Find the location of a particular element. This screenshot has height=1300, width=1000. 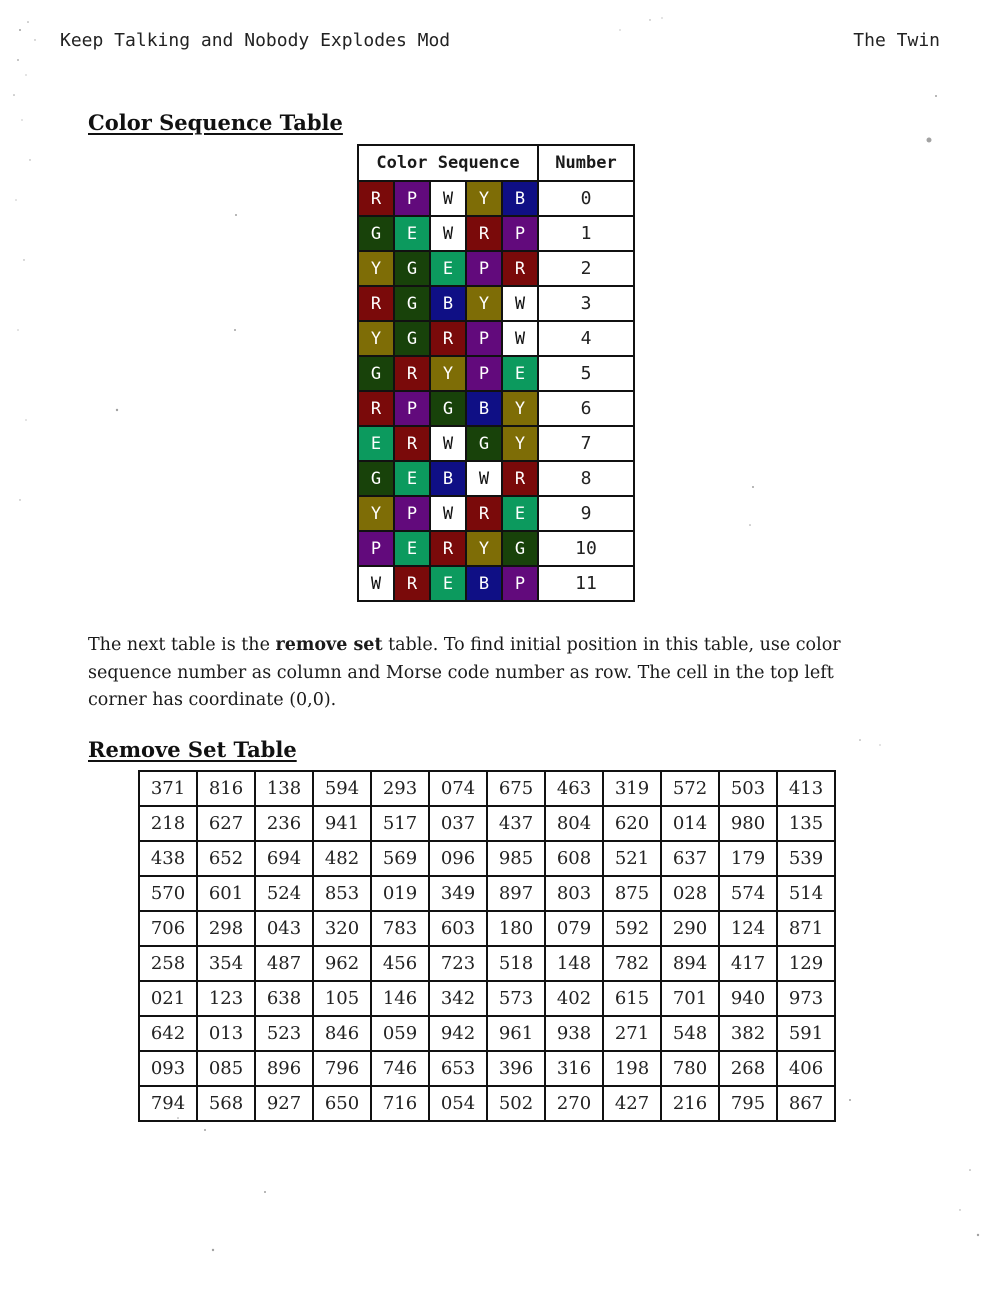

remove-set-cell: 258 is located at coordinates (168, 963).